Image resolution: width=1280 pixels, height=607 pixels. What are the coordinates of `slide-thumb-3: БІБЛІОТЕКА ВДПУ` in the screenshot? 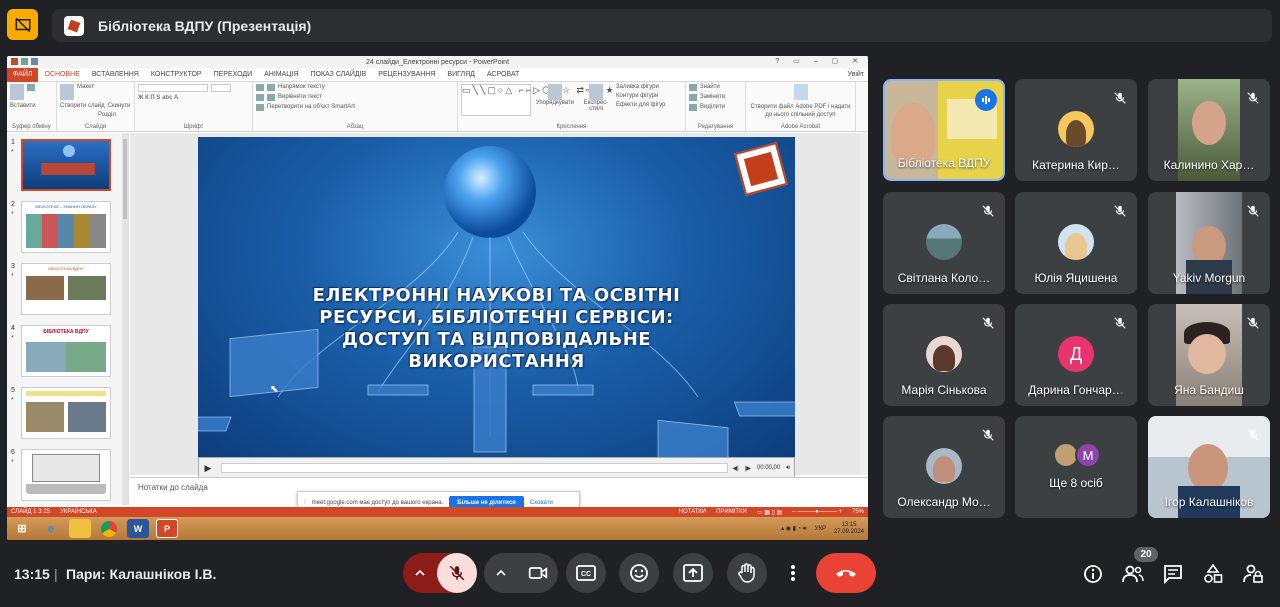 It's located at (66, 289).